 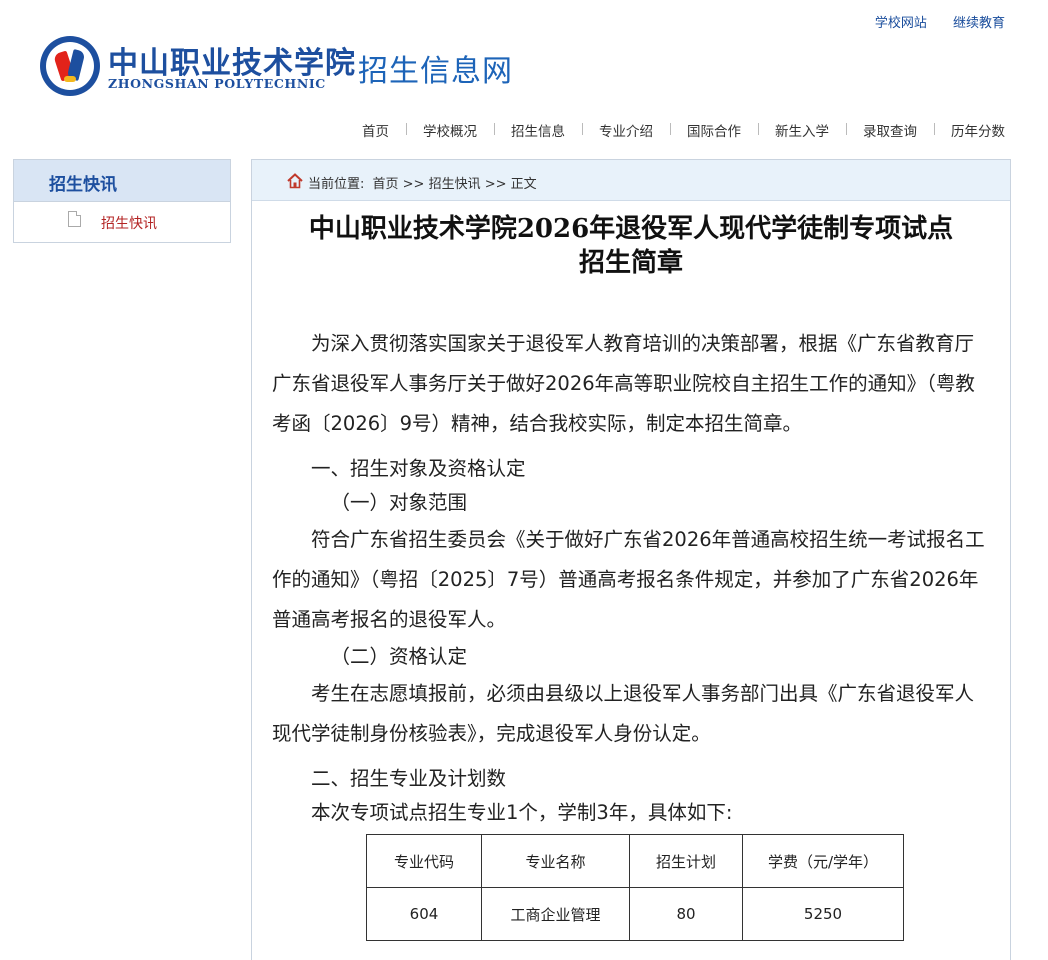 I want to click on home-icon, so click(x=295, y=181).